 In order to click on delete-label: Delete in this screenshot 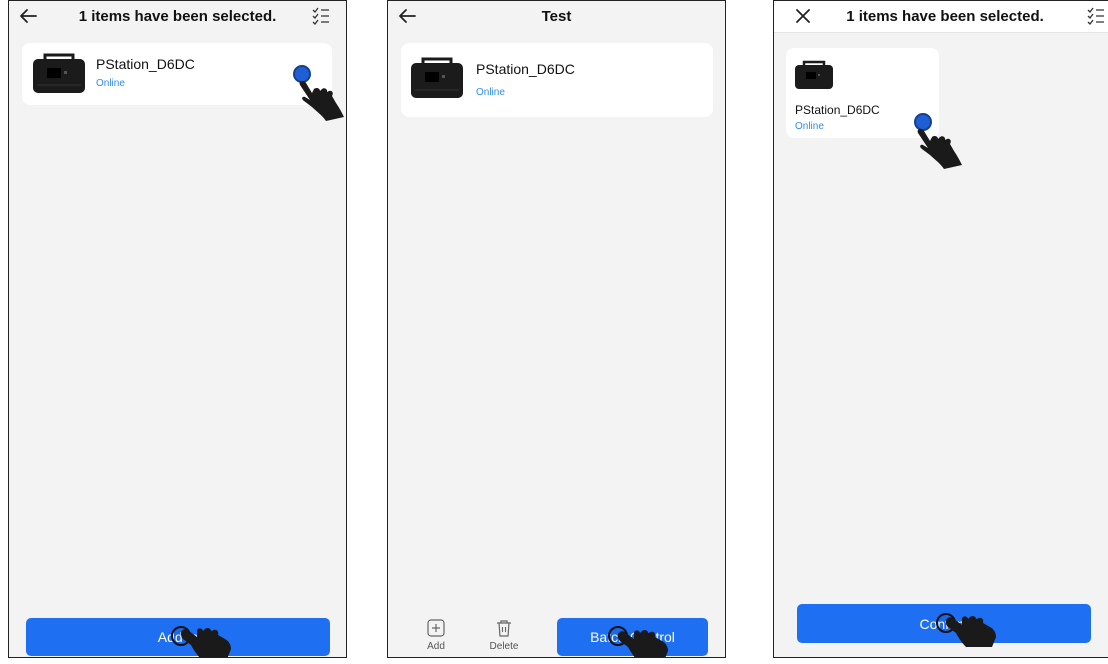, I will do `click(504, 646)`.